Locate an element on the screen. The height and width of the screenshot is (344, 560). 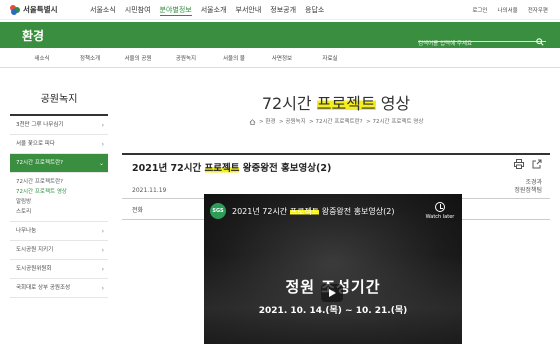
post-author: 조경과 정원정책팀 is located at coordinates (528, 187).